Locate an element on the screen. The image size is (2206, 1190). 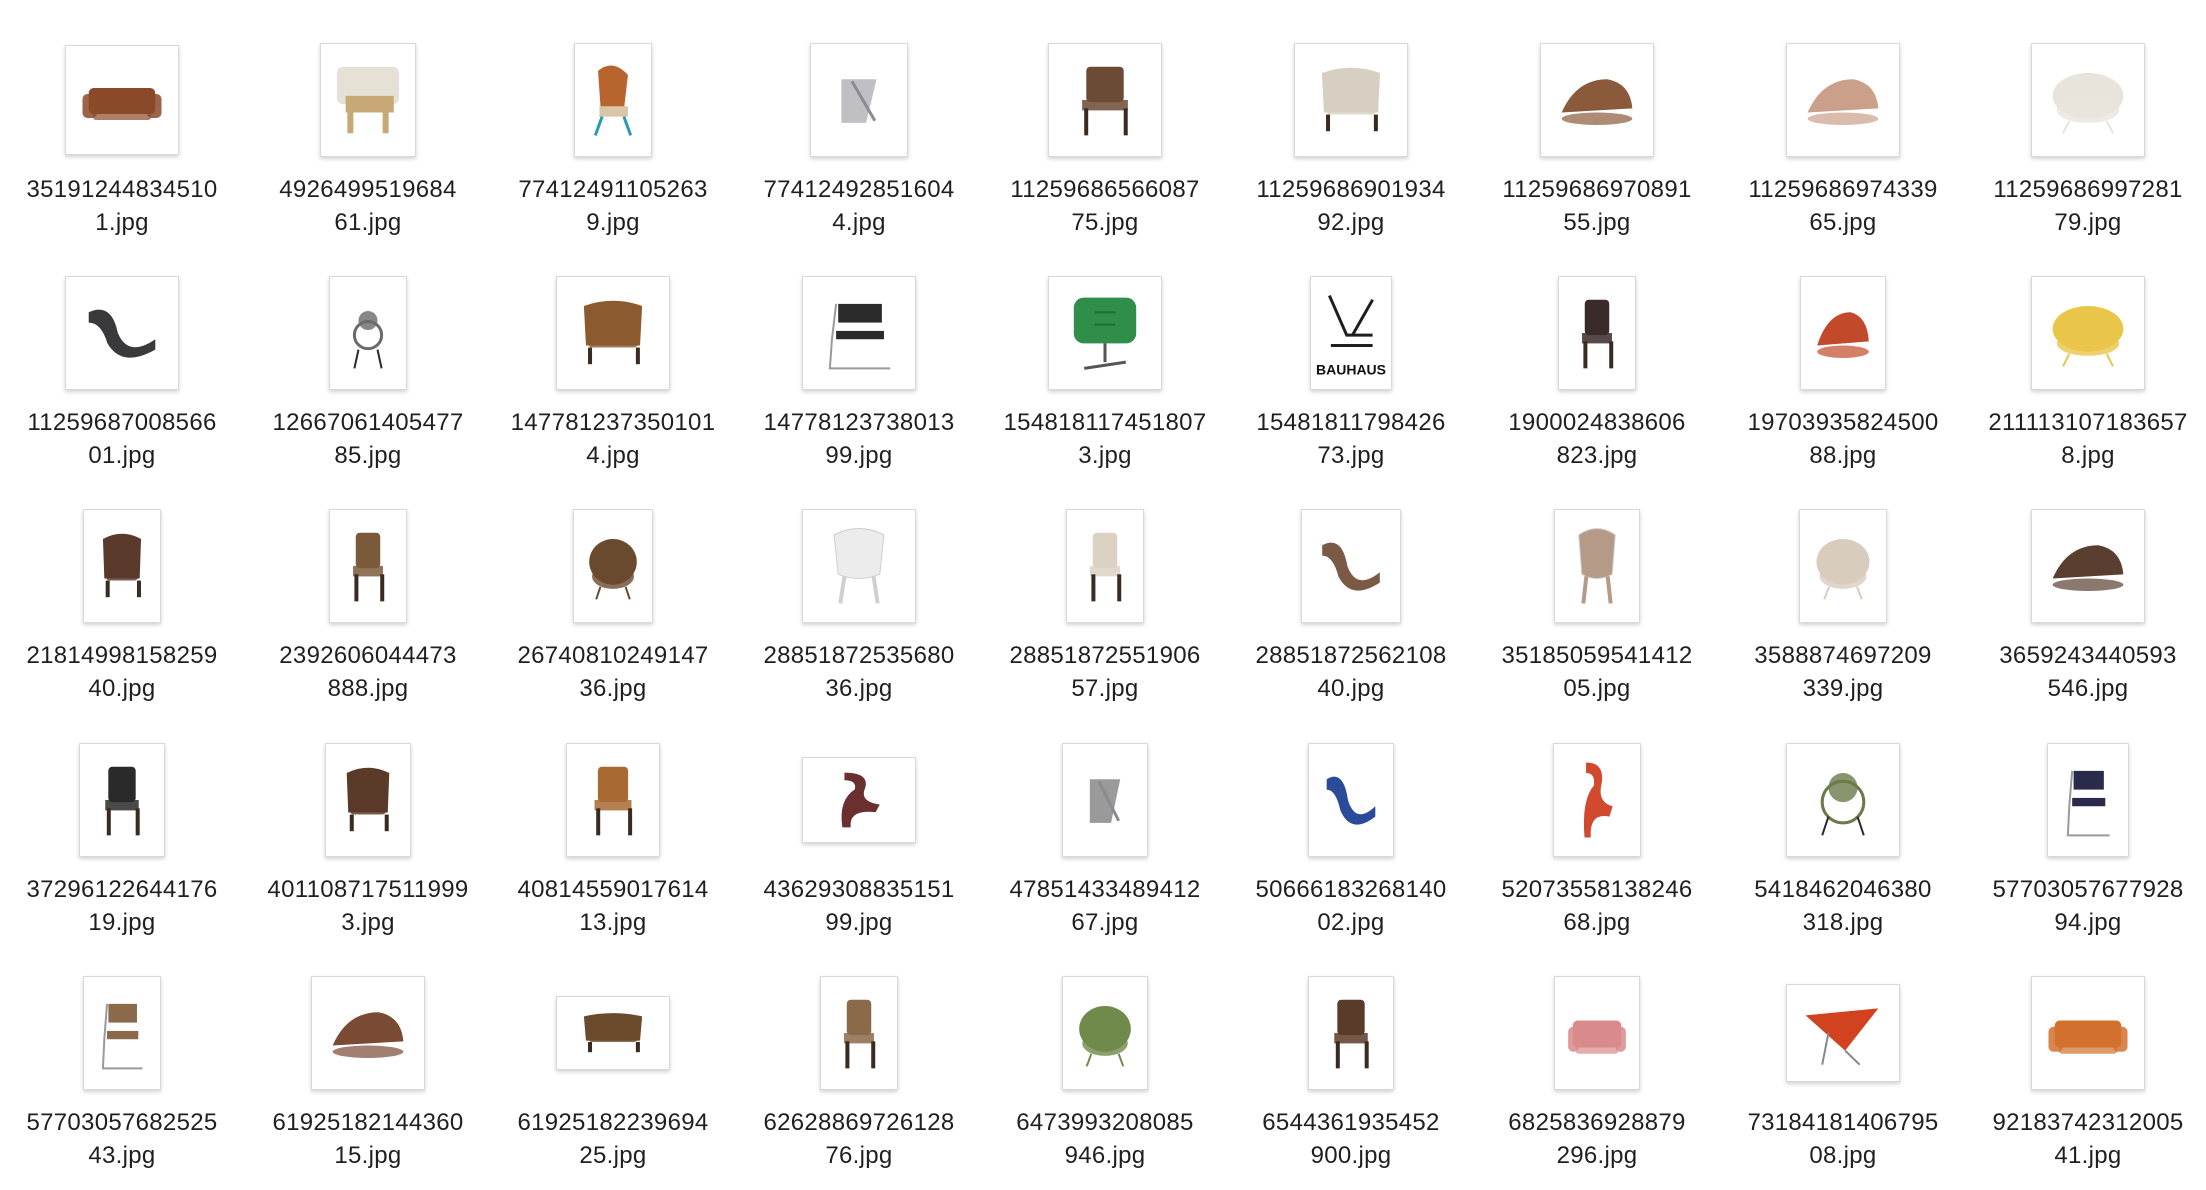
wooden-lounge-chair-icon is located at coordinates (368, 100).